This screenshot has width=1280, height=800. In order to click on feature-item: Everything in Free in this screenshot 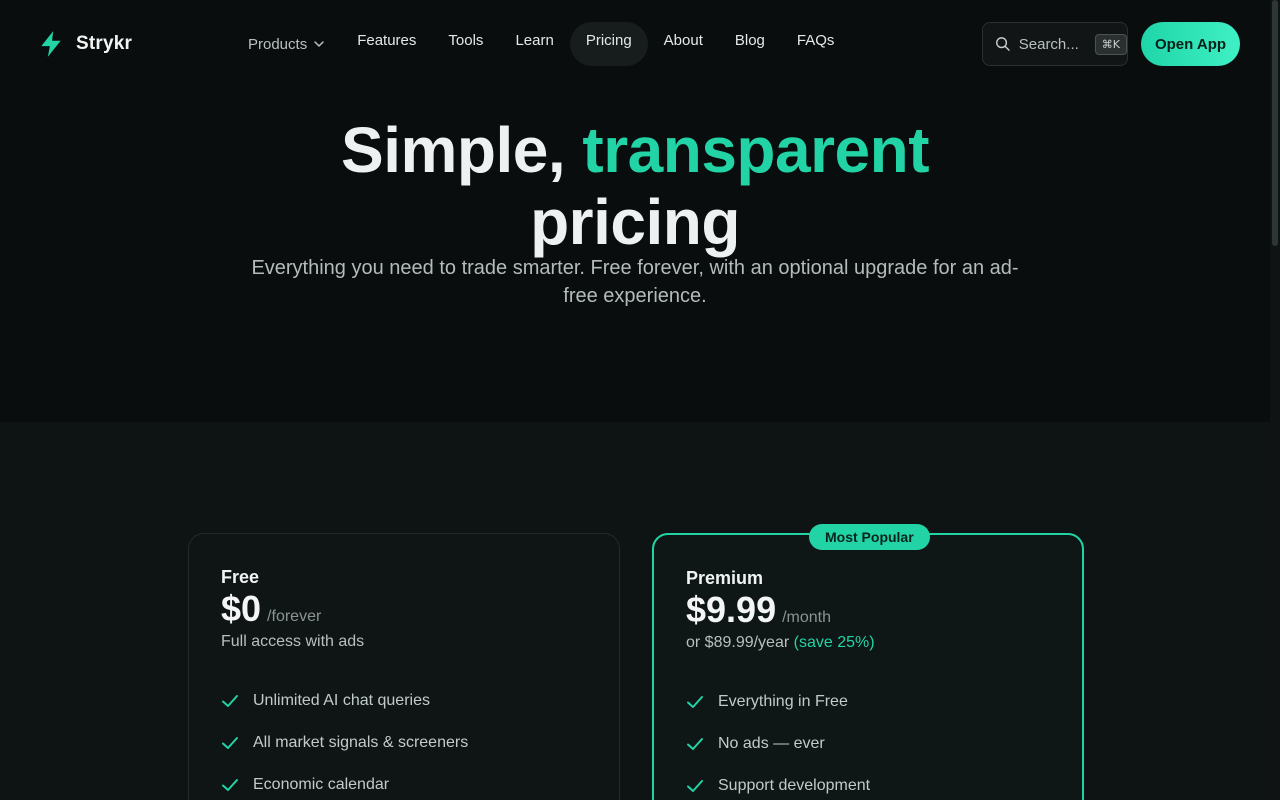, I will do `click(778, 702)`.